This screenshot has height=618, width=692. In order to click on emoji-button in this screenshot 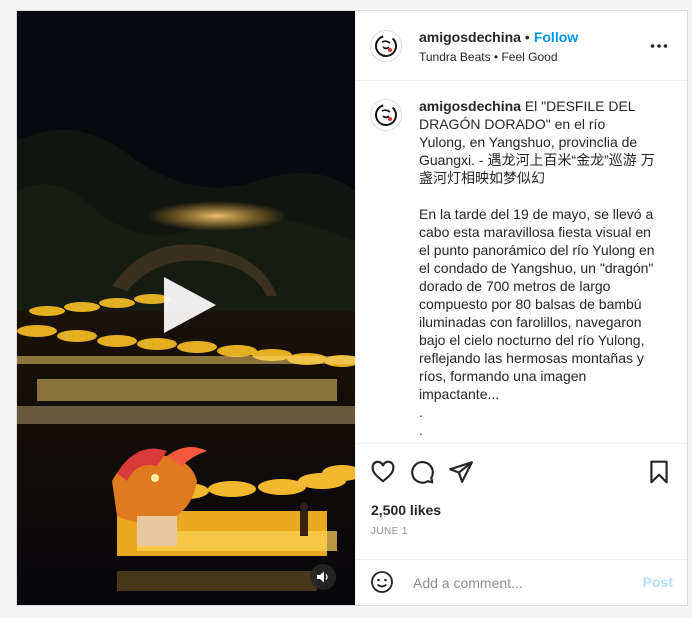, I will do `click(382, 582)`.